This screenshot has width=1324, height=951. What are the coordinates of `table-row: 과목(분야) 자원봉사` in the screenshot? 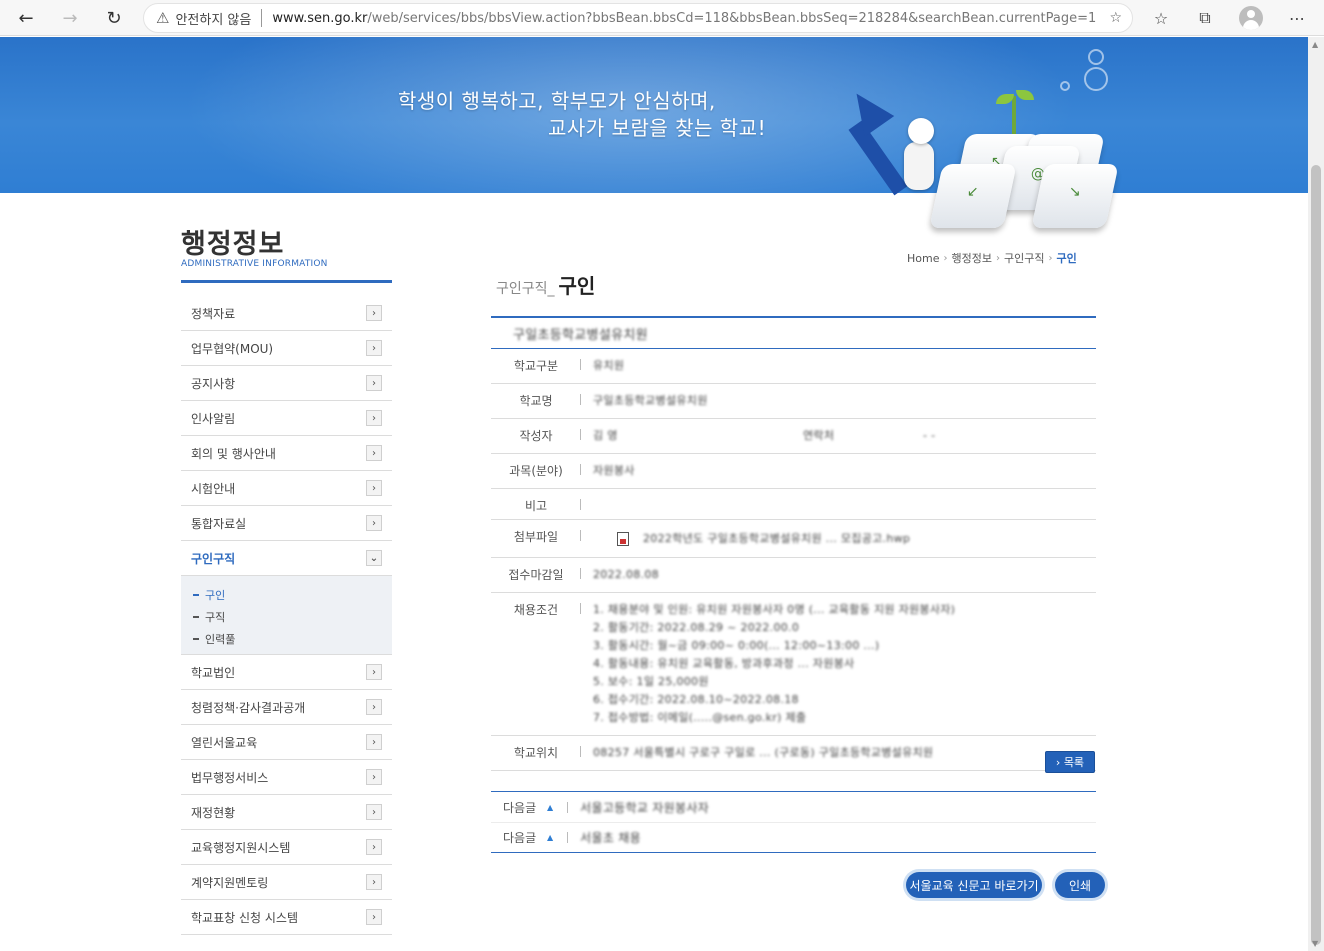 It's located at (793, 471).